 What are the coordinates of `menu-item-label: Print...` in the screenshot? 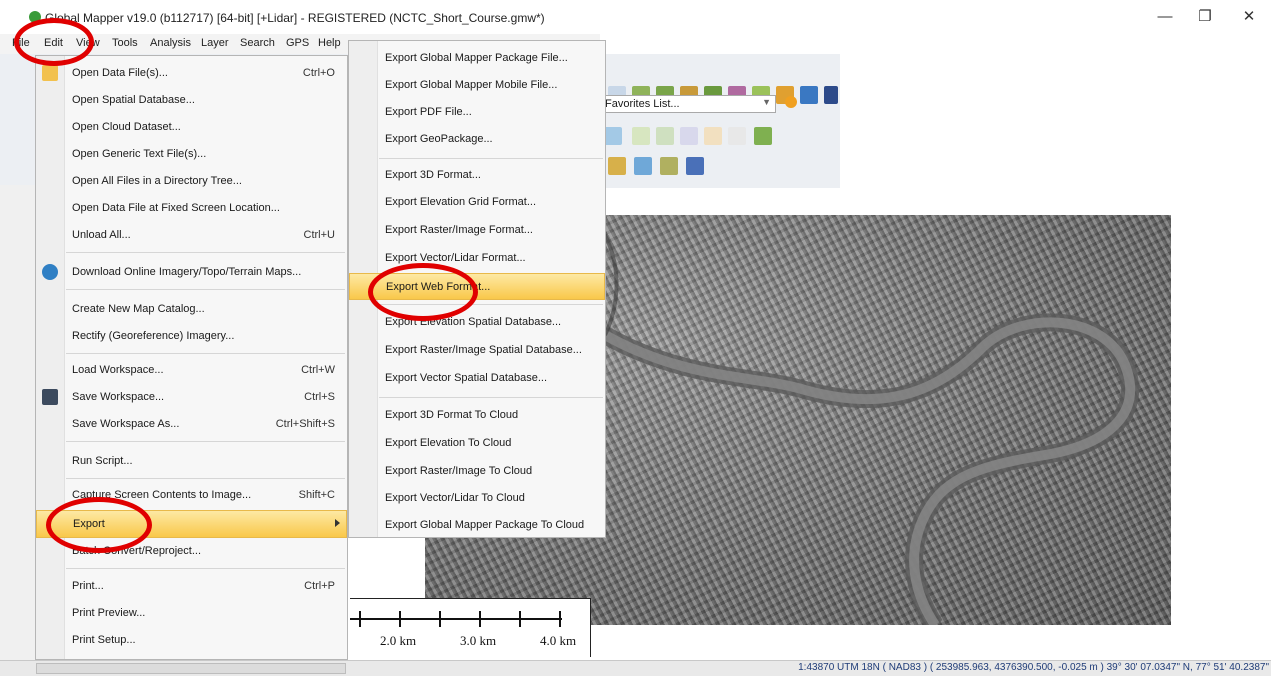 It's located at (88, 586).